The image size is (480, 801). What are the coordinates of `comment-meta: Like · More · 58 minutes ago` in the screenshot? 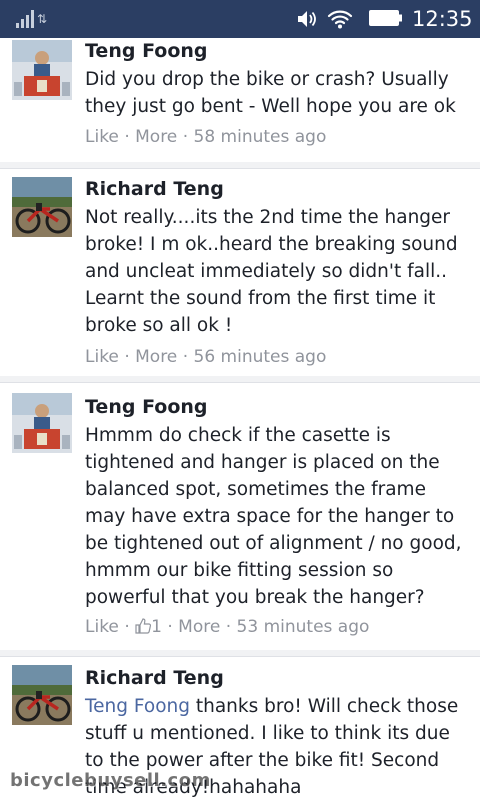 It's located at (205, 137).